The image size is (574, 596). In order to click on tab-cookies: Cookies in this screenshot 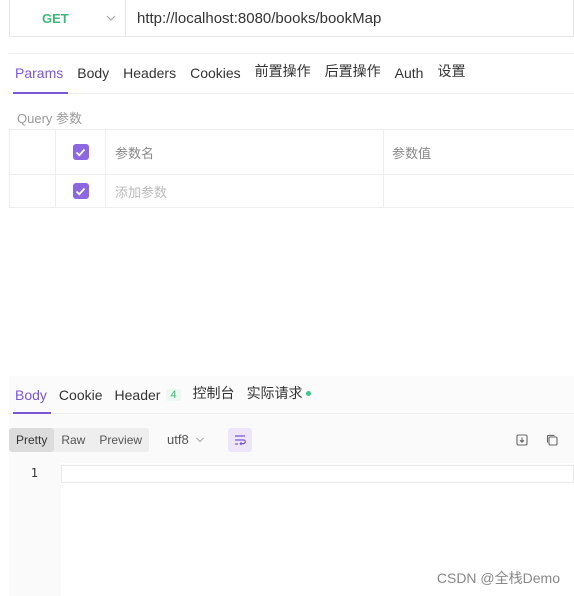, I will do `click(215, 79)`.